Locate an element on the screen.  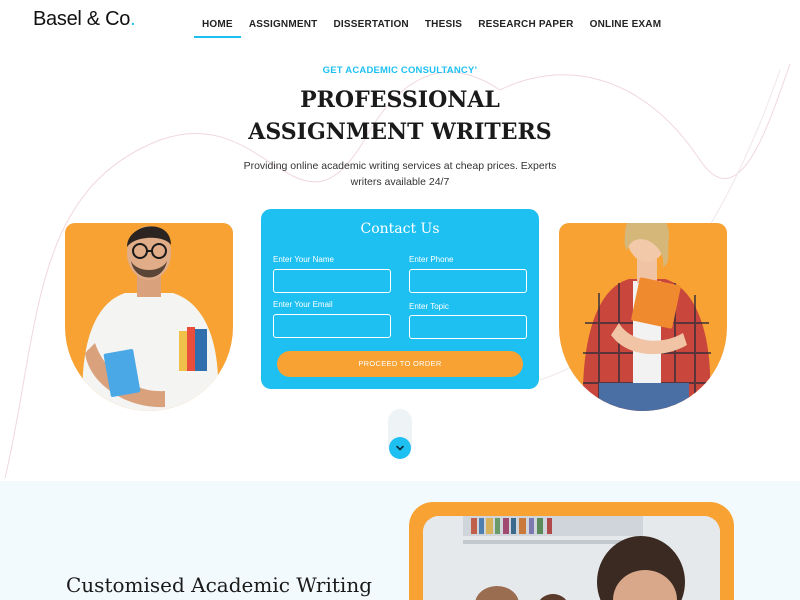
library-student-illustration is located at coordinates (571, 558).